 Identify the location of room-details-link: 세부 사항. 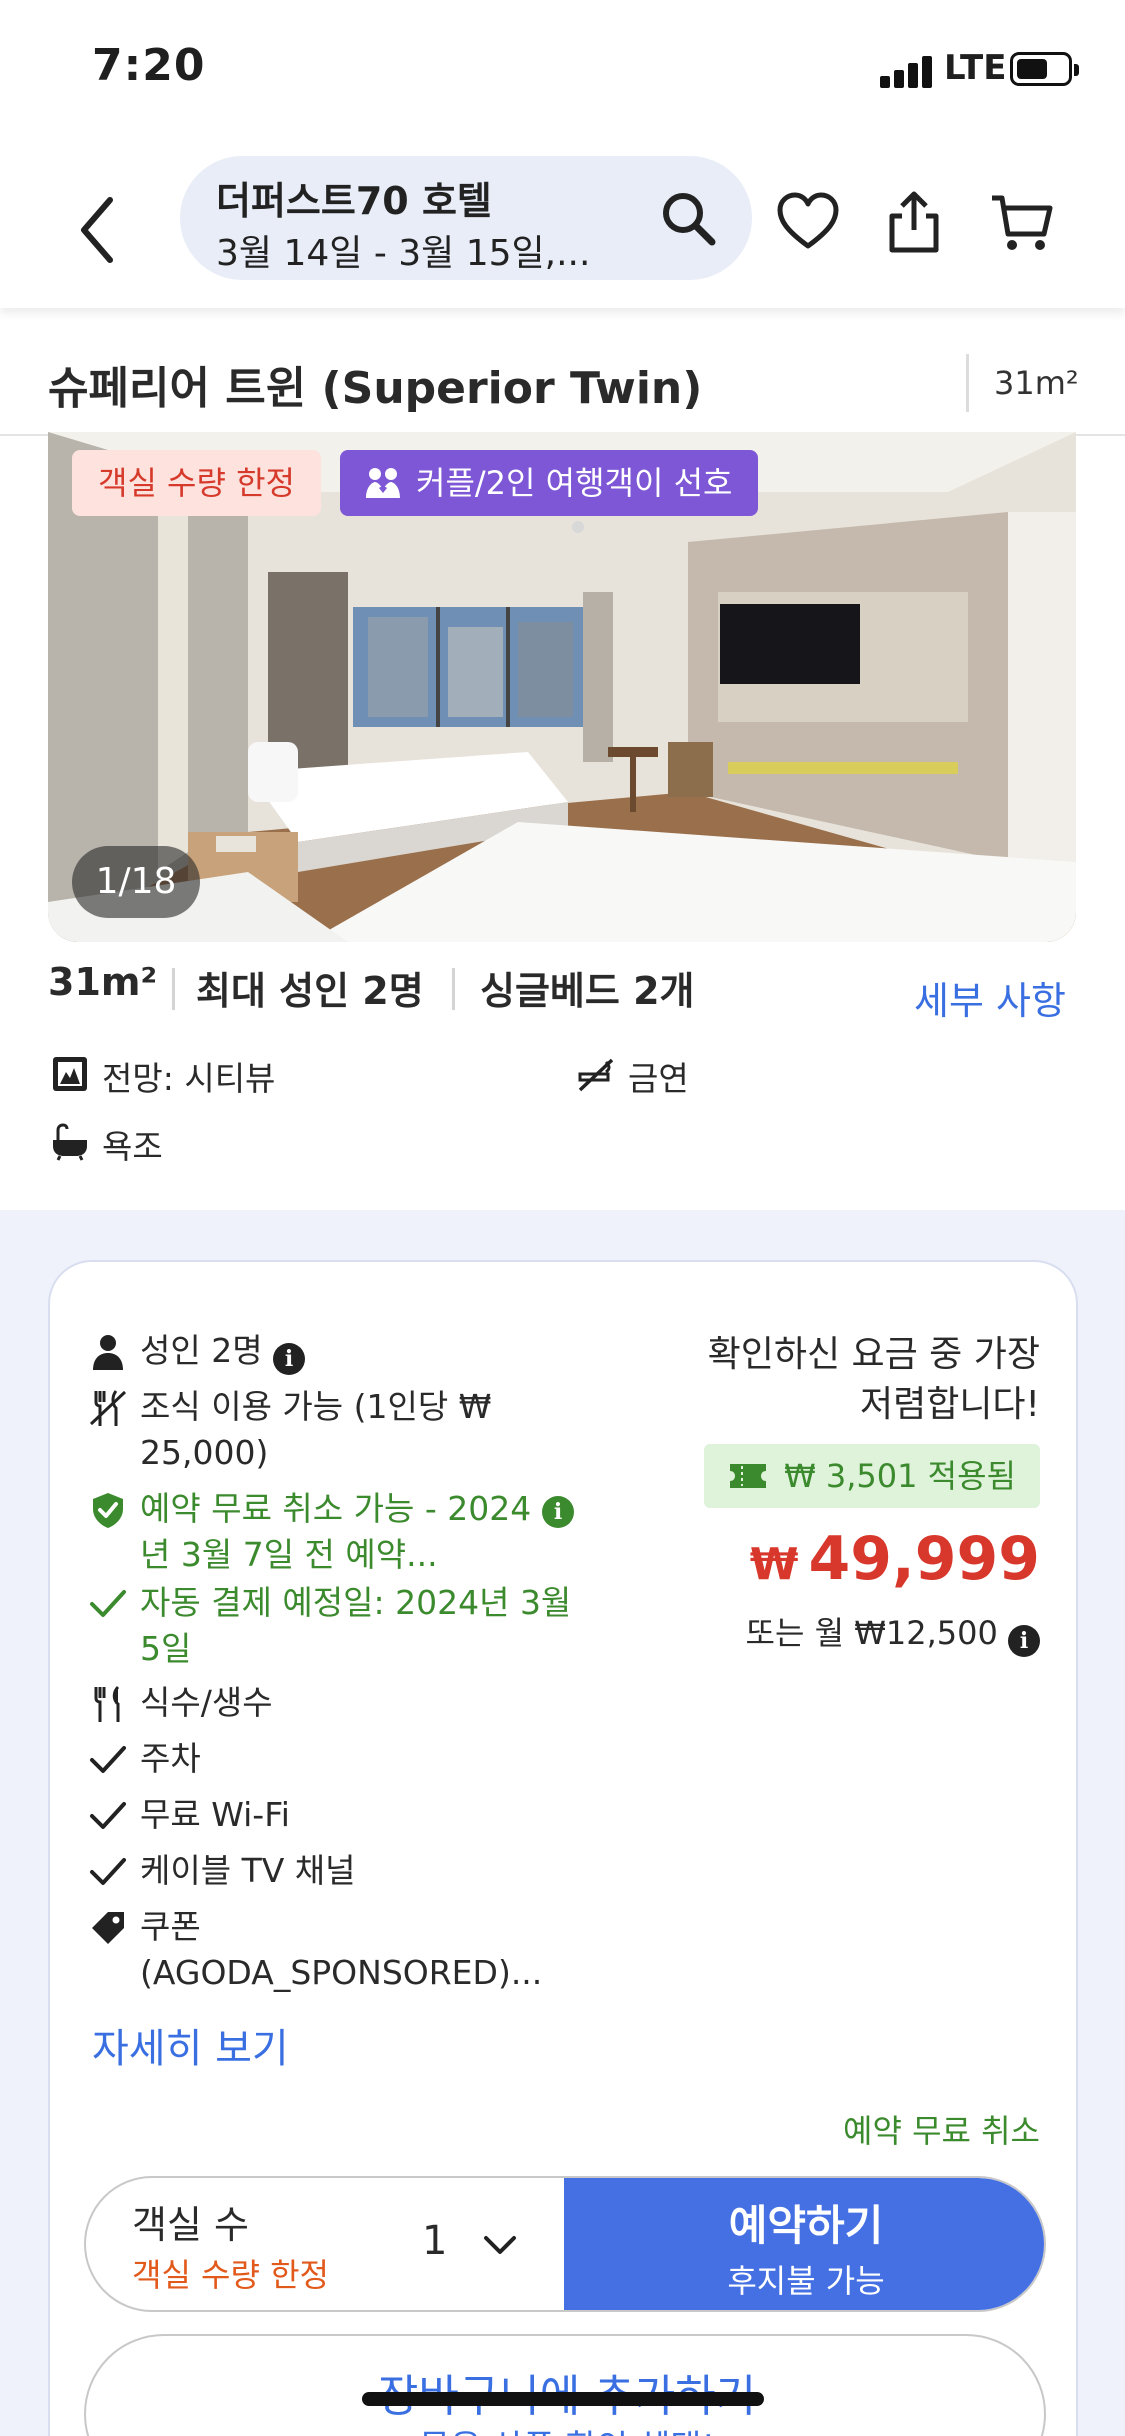
(990, 997).